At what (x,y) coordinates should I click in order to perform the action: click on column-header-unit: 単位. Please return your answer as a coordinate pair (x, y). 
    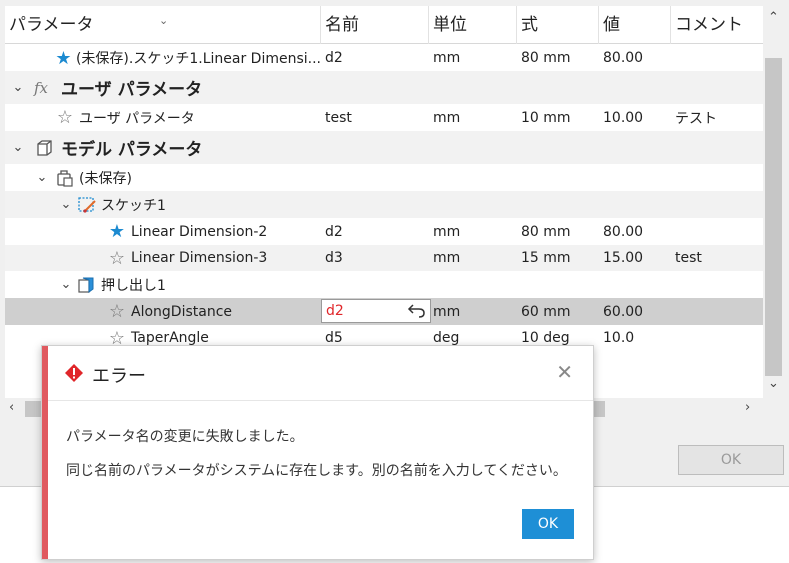
    Looking at the image, I should click on (473, 25).